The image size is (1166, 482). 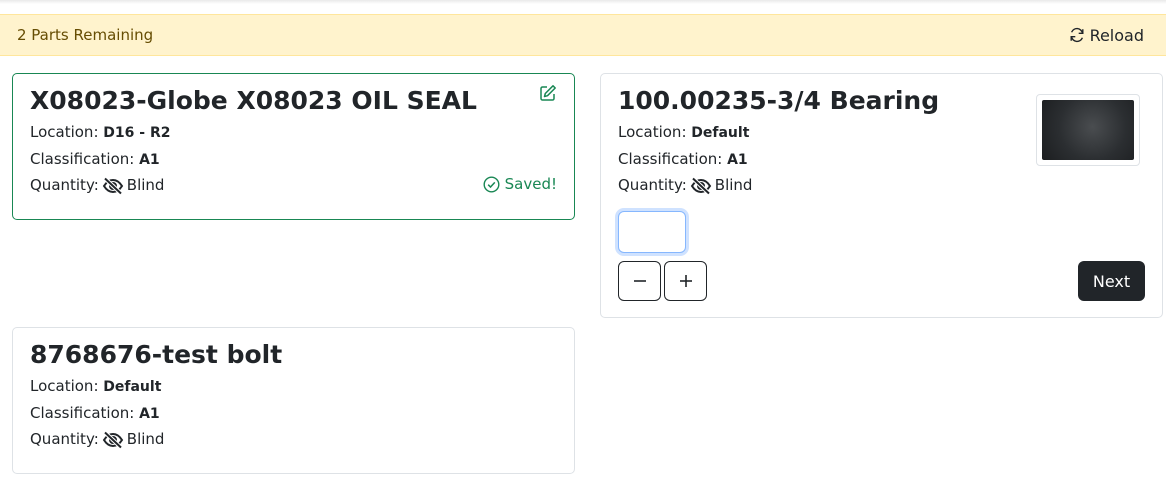 I want to click on minus-icon, so click(x=639, y=281).